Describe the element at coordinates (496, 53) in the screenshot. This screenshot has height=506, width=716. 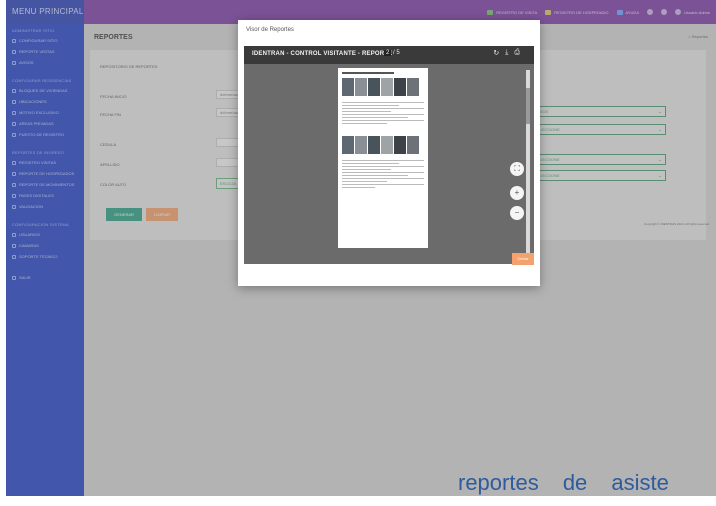
I see `rotate-icon: ↻` at that location.